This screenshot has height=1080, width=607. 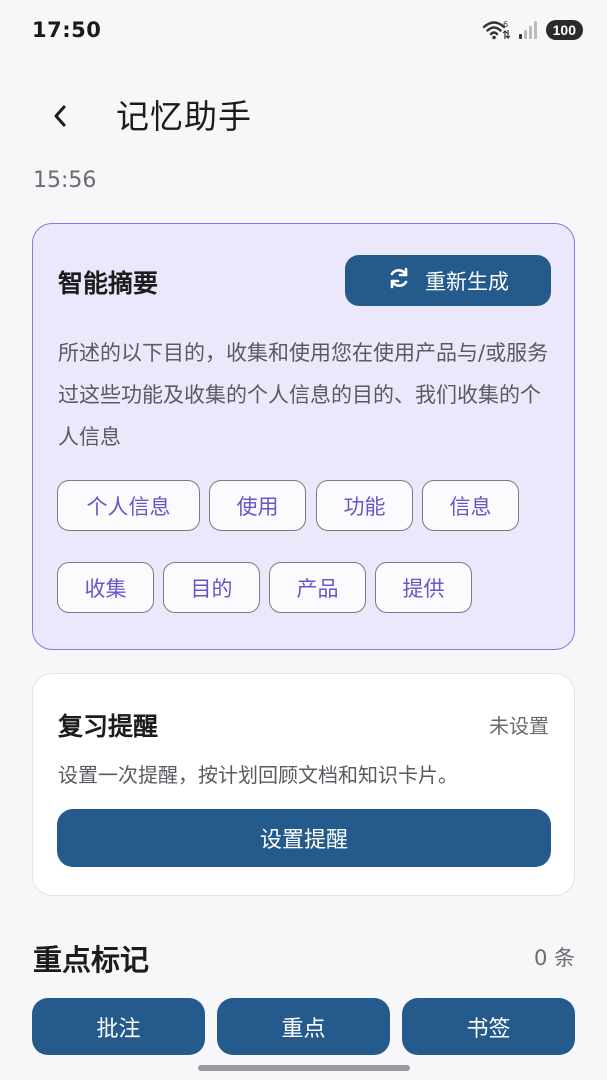 What do you see at coordinates (423, 587) in the screenshot?
I see `keyword-tag: 提供` at bounding box center [423, 587].